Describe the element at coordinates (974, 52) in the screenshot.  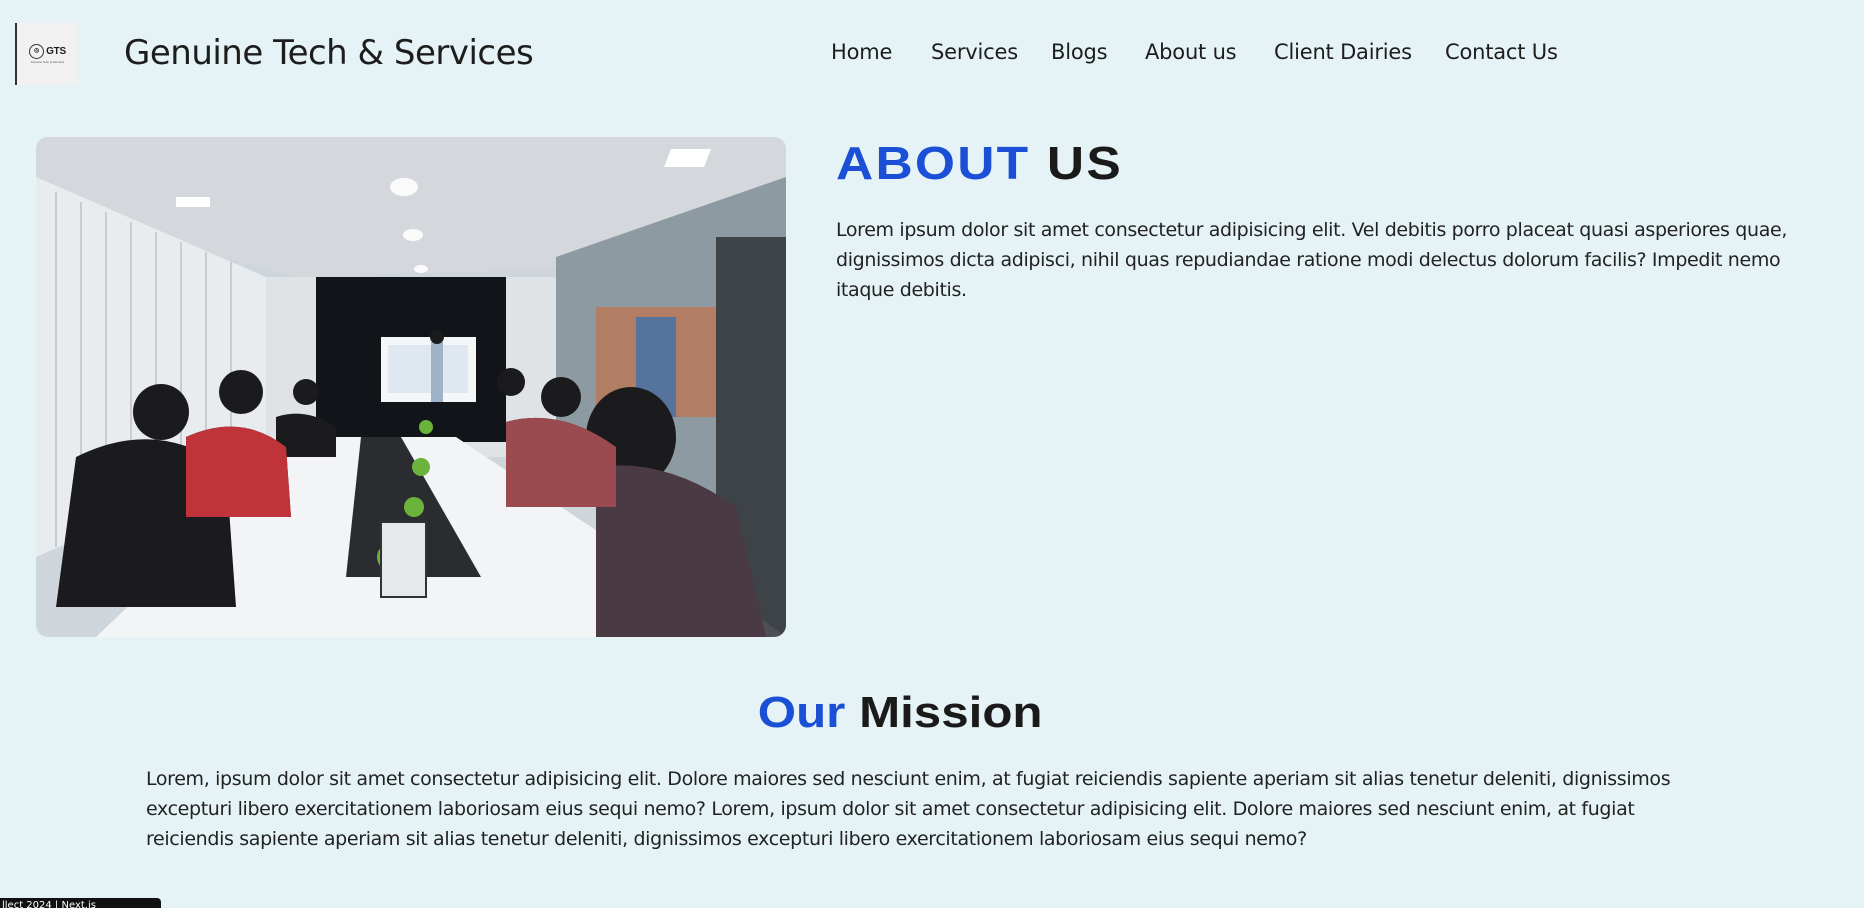
I see `nav-services: Services` at that location.